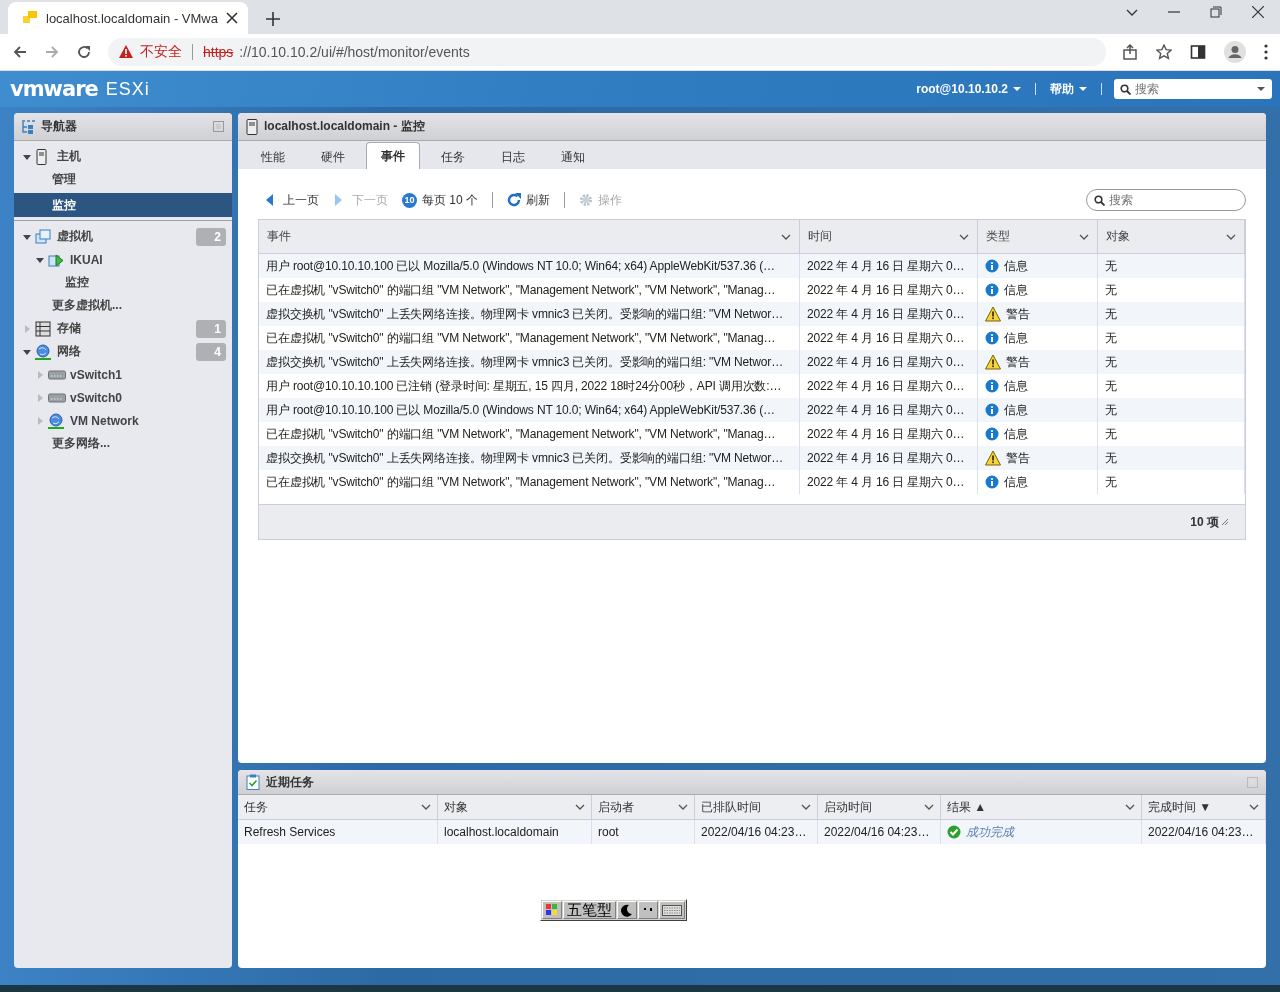  What do you see at coordinates (132, 18) in the screenshot?
I see `tab-title: localhost.localdomain - VMwa` at bounding box center [132, 18].